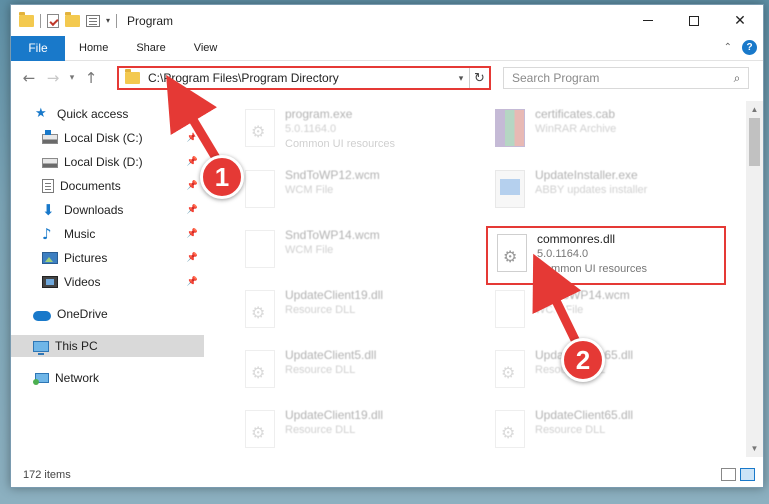 This screenshot has height=504, width=769. Describe the element at coordinates (583, 360) in the screenshot. I see `step-badge-2: 2` at that location.